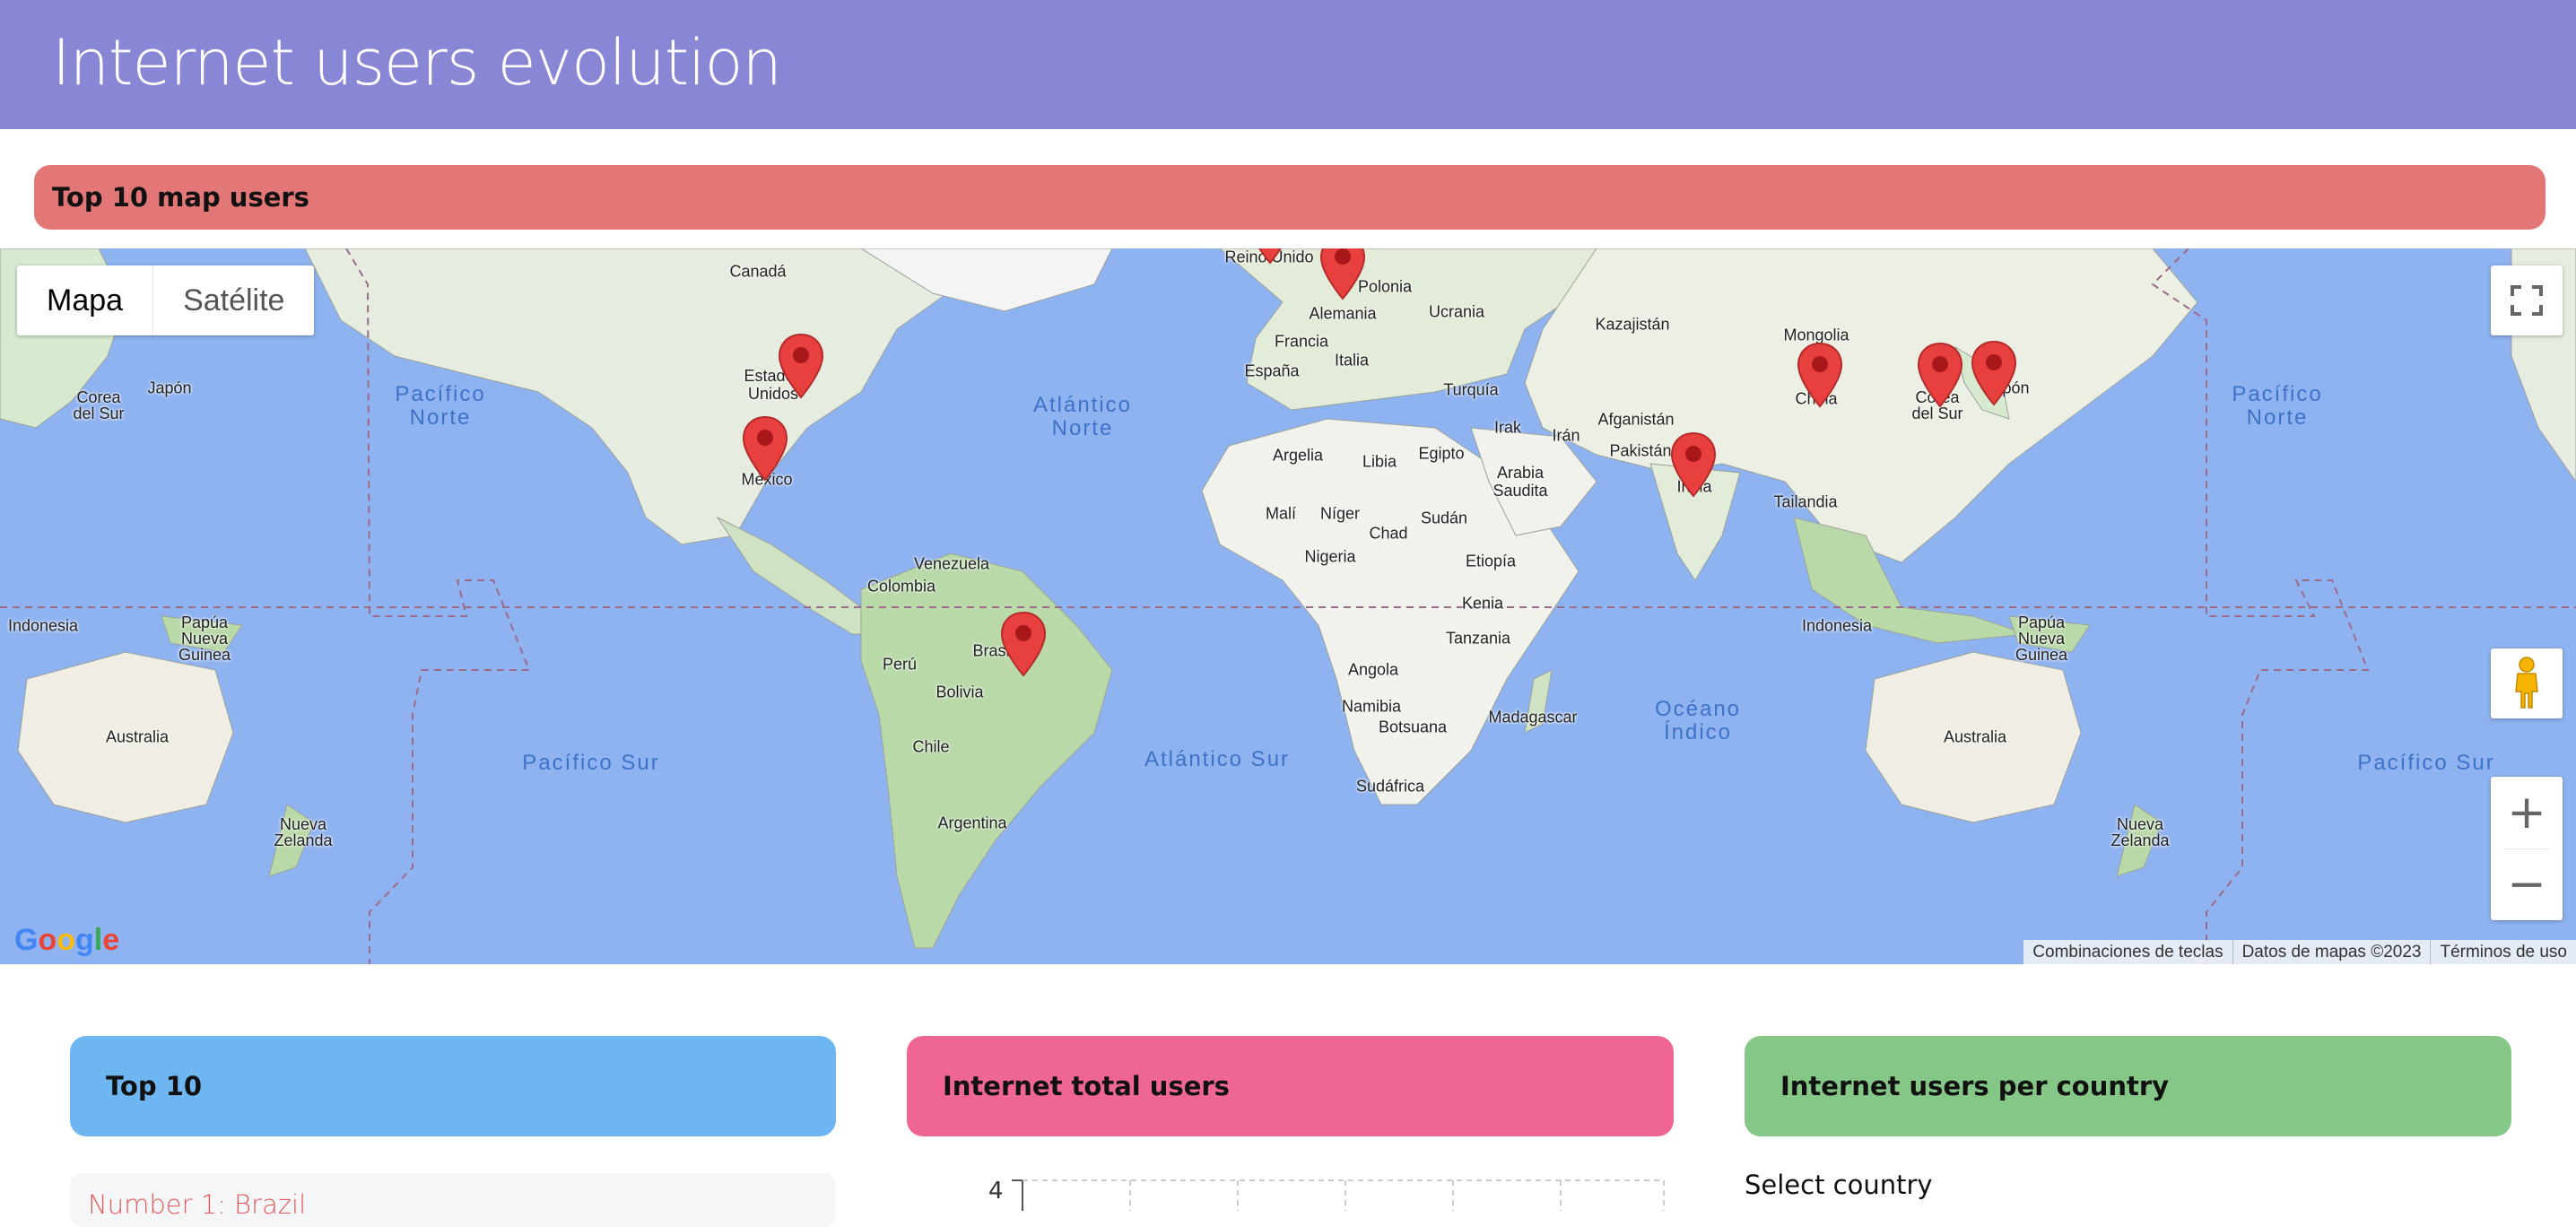  Describe the element at coordinates (1698, 720) in the screenshot. I see `ocean-label: Océano Índico` at that location.